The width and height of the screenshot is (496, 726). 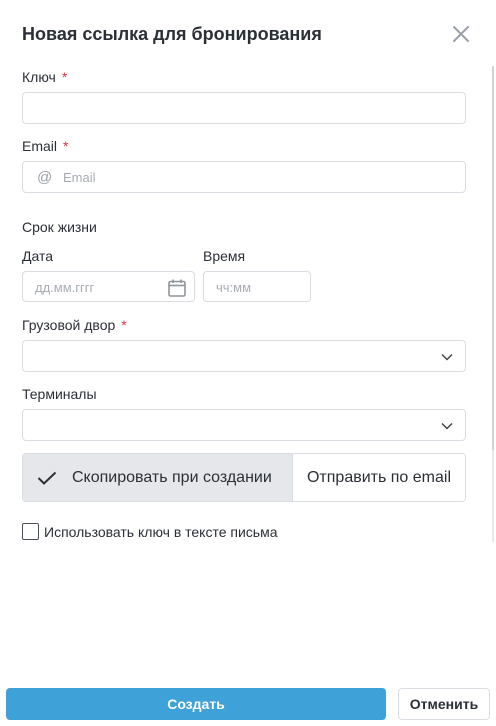 What do you see at coordinates (65, 287) in the screenshot?
I see `date-placeholder: дд.мм.гггг` at bounding box center [65, 287].